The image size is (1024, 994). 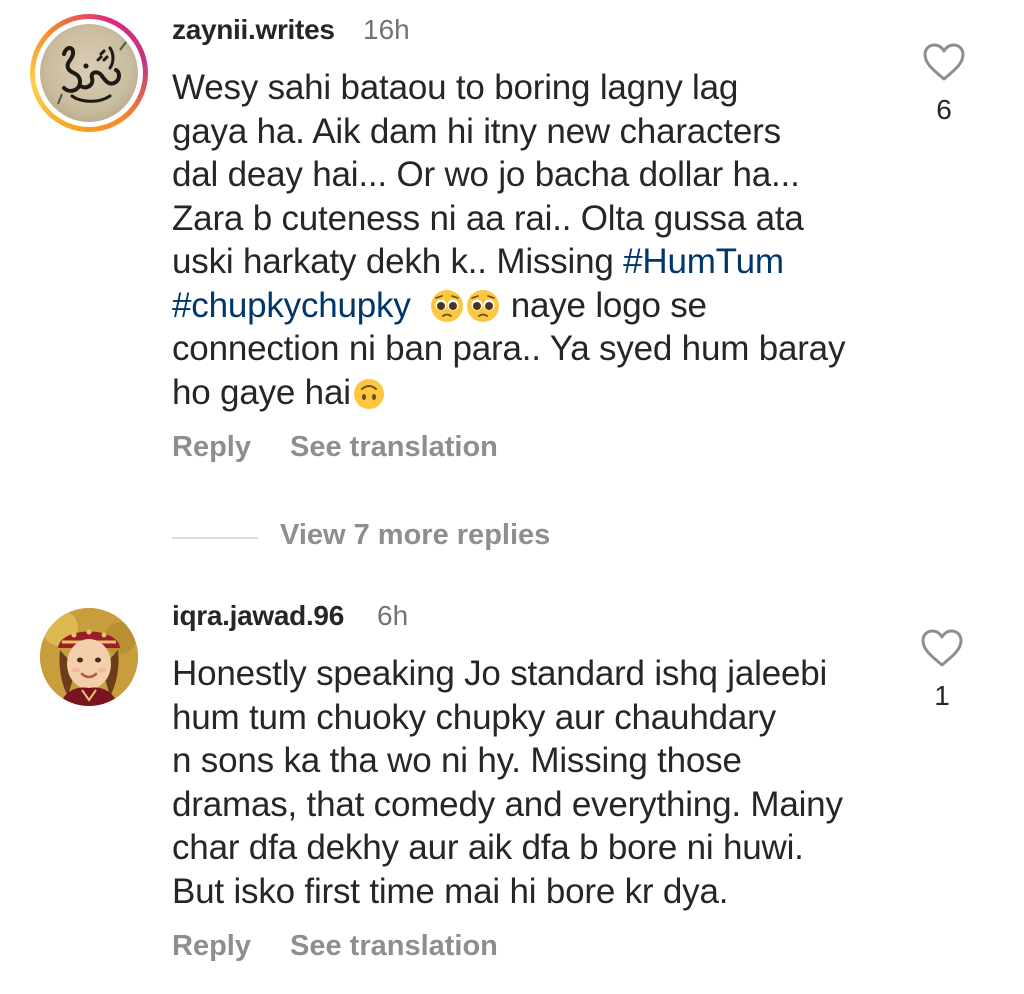 I want to click on upside-down-face-emoji-icon, so click(x=368, y=393).